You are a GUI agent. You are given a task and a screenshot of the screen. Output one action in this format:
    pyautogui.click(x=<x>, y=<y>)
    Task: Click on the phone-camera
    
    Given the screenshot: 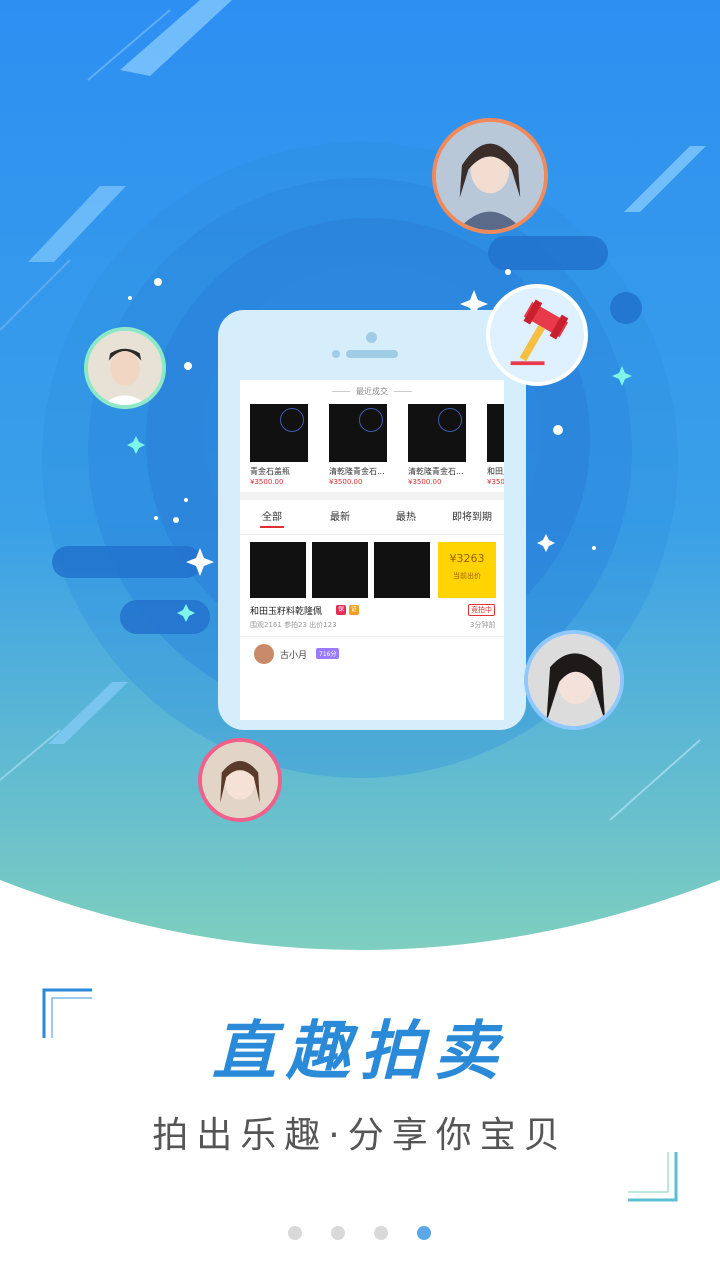 What is the action you would take?
    pyautogui.click(x=371, y=337)
    